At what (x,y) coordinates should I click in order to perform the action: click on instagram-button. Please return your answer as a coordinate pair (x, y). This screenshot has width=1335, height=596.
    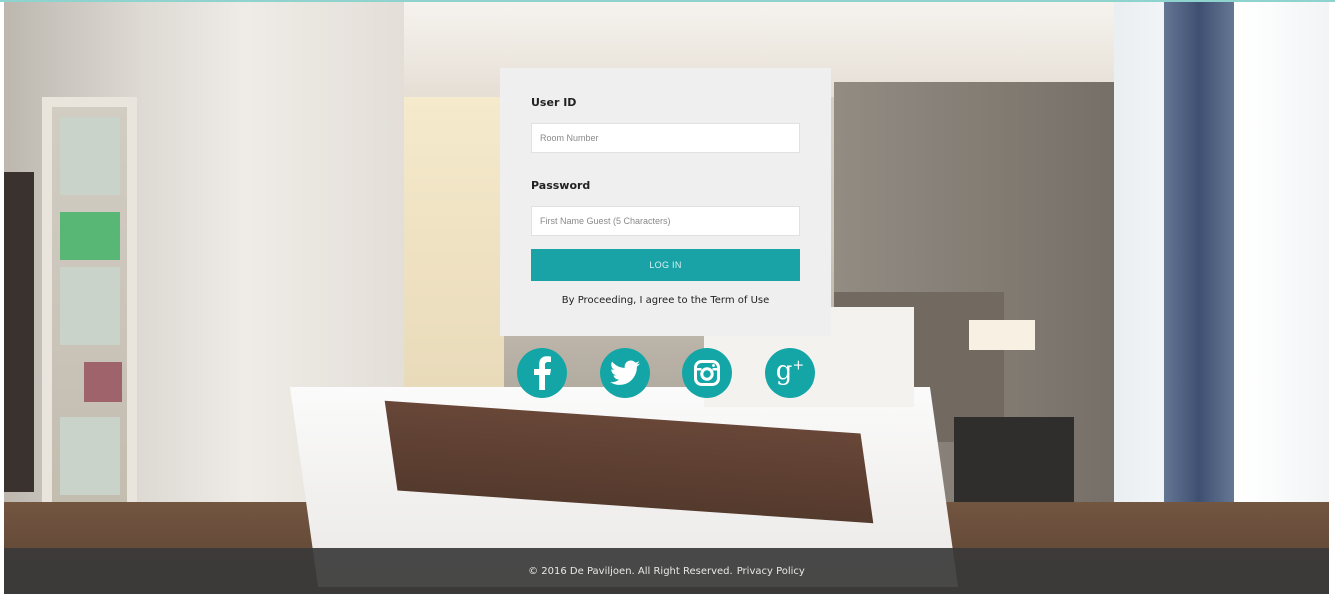
    Looking at the image, I should click on (707, 373).